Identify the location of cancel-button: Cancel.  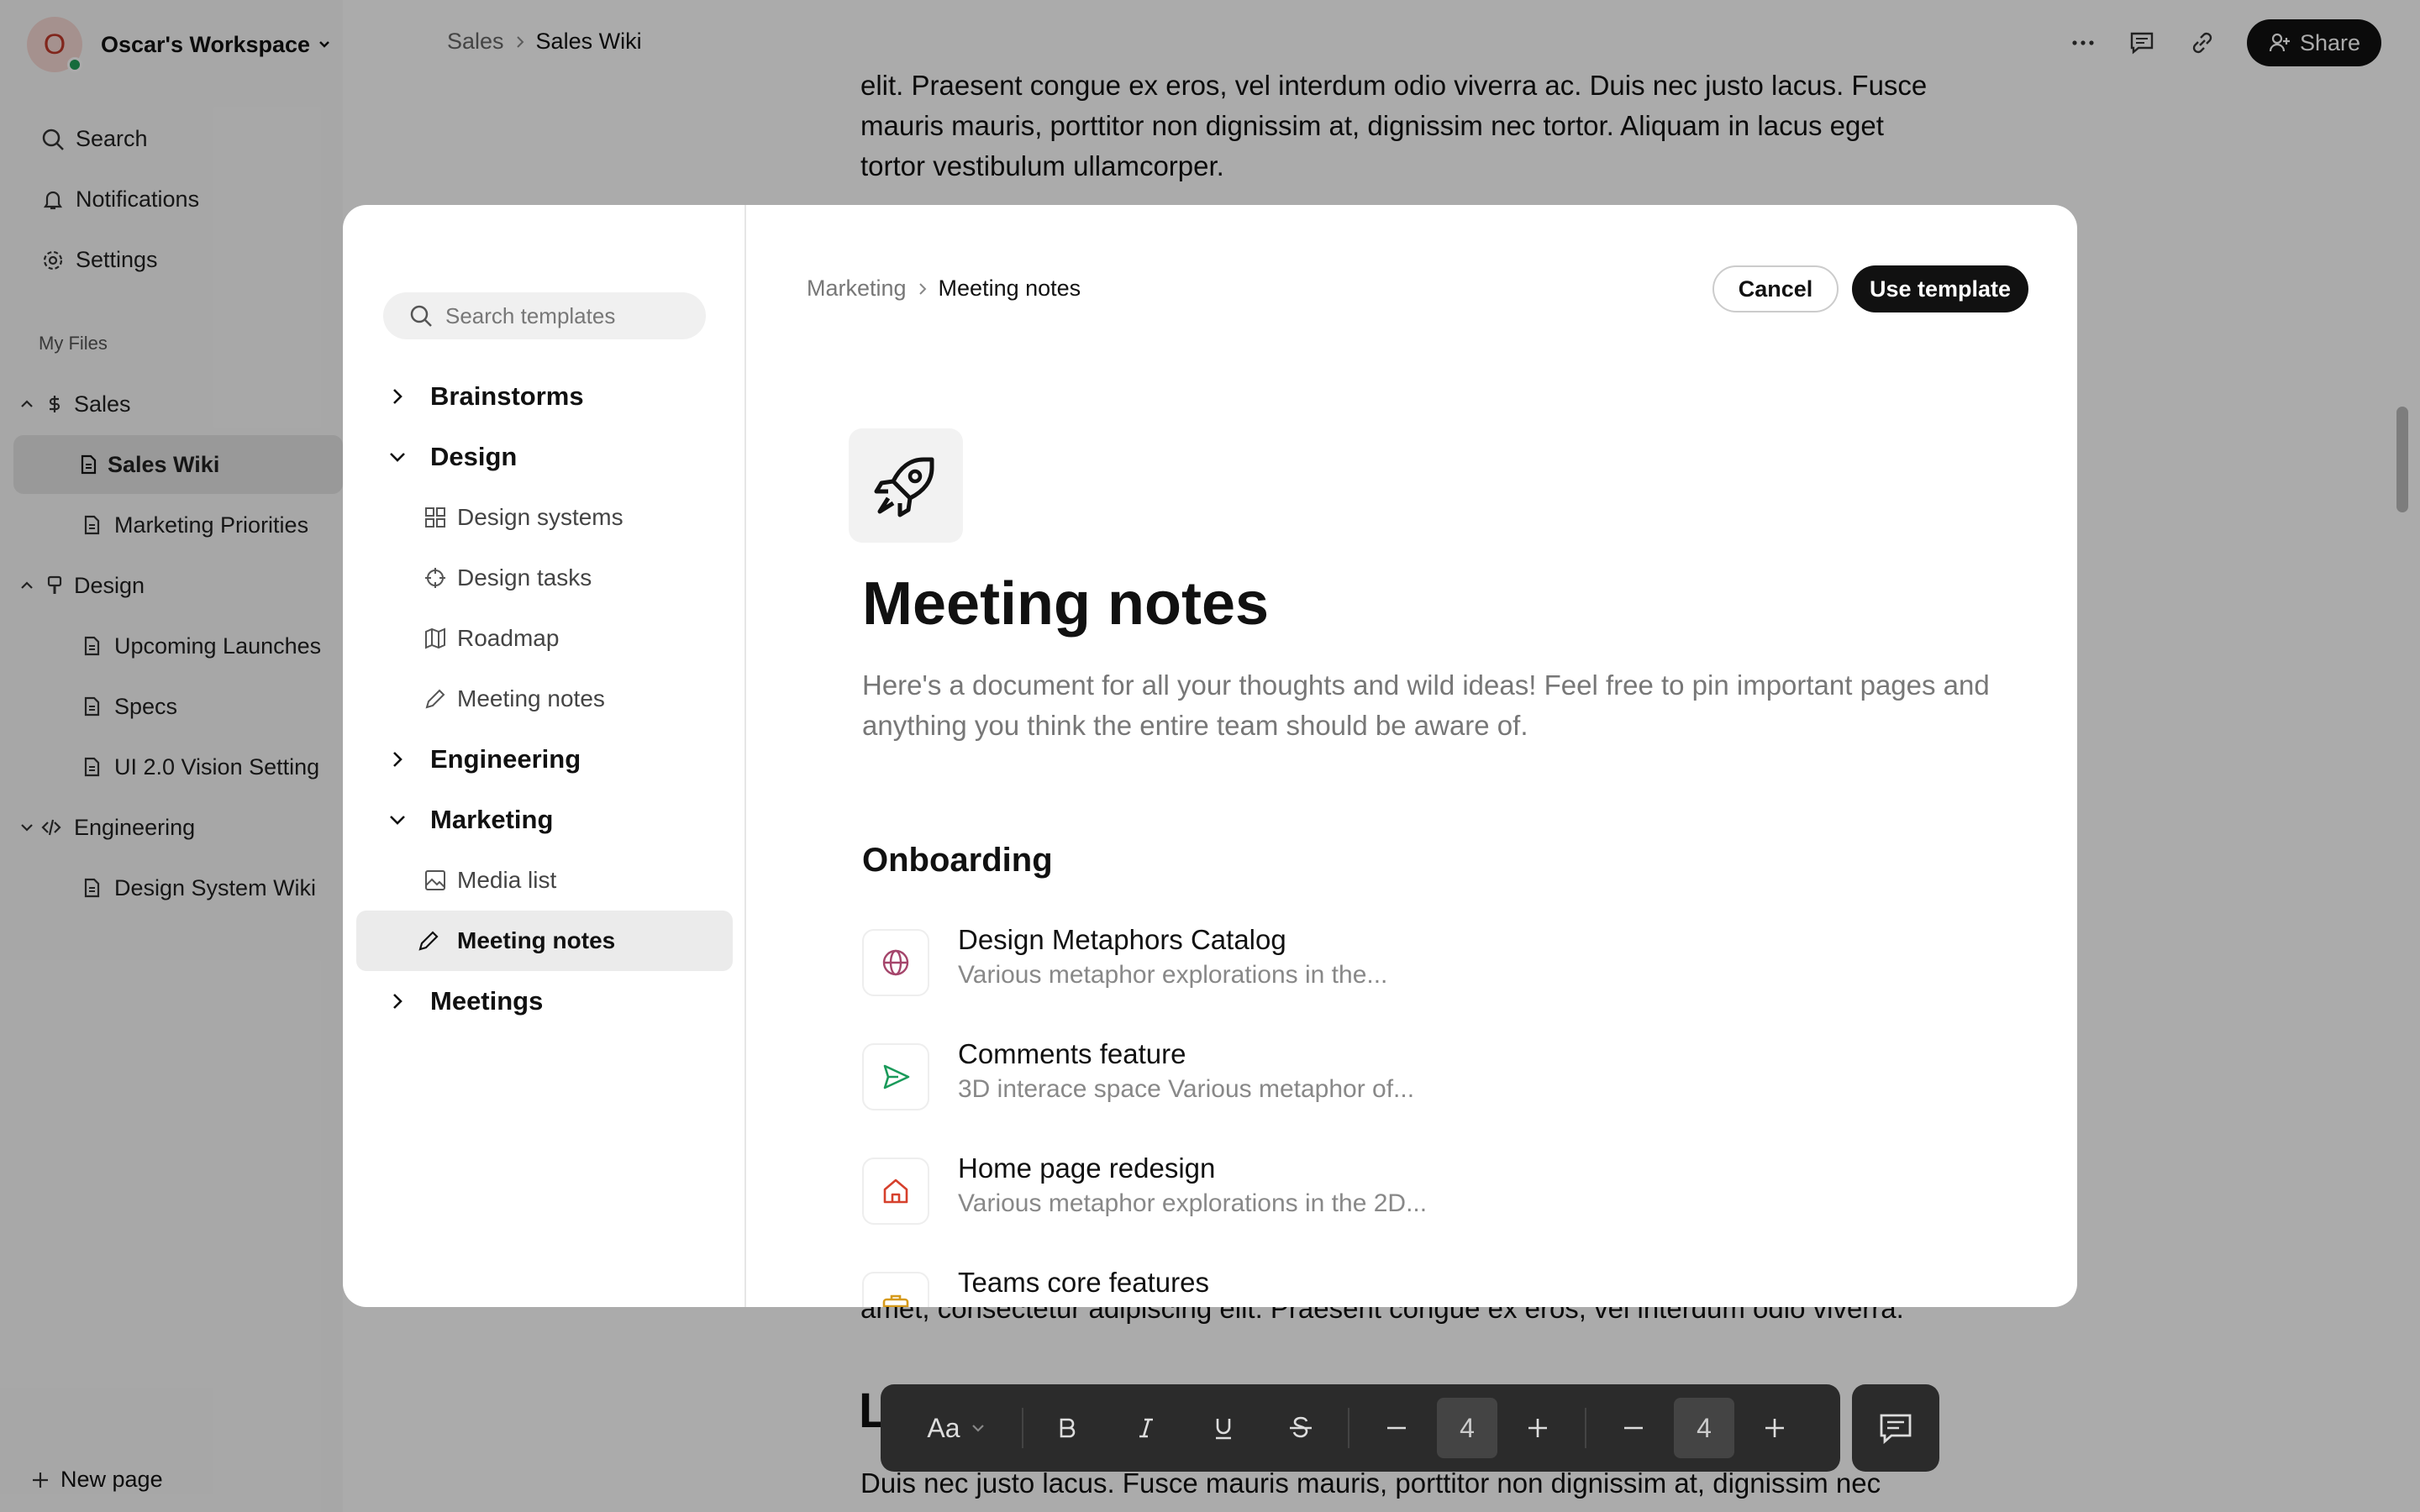
(1775, 288).